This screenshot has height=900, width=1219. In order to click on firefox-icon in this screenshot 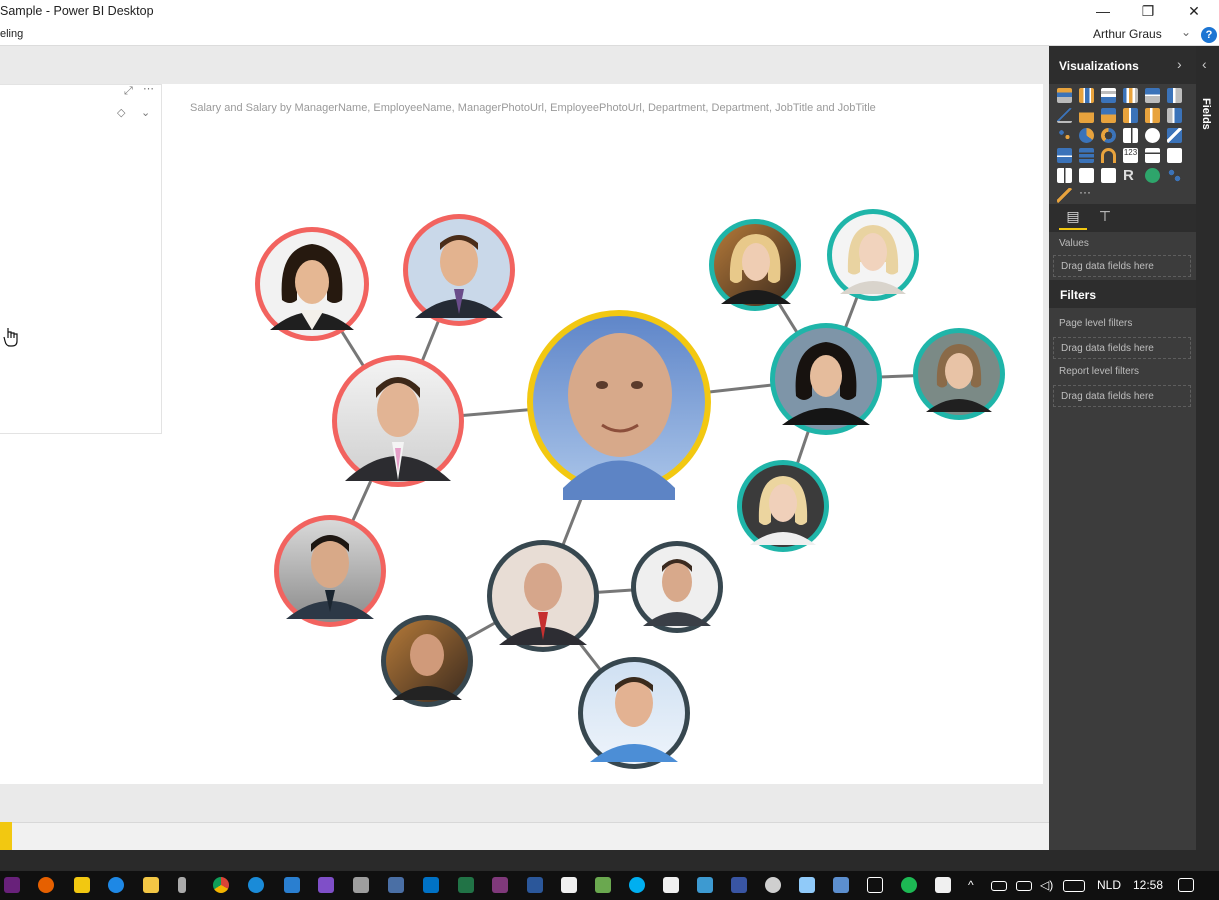, I will do `click(46, 885)`.